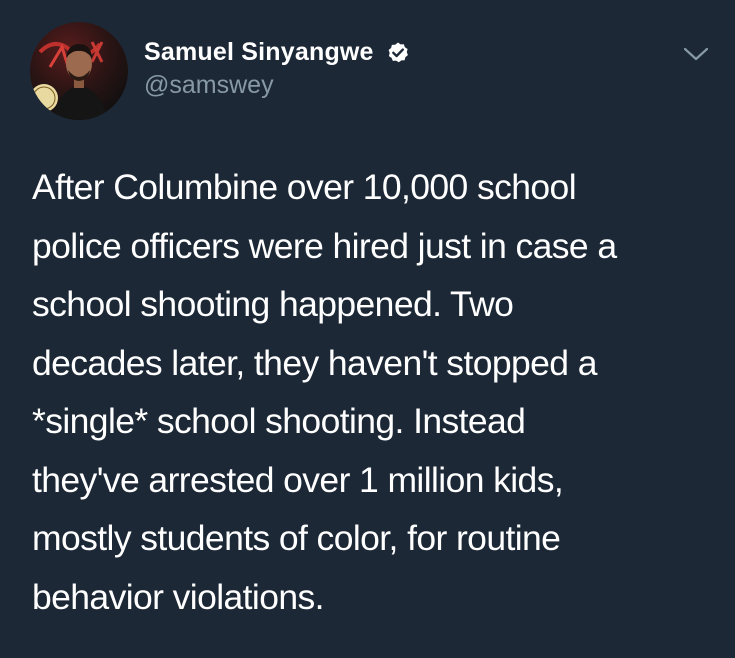 This screenshot has height=658, width=735. I want to click on profile-photo-icon, so click(79, 71).